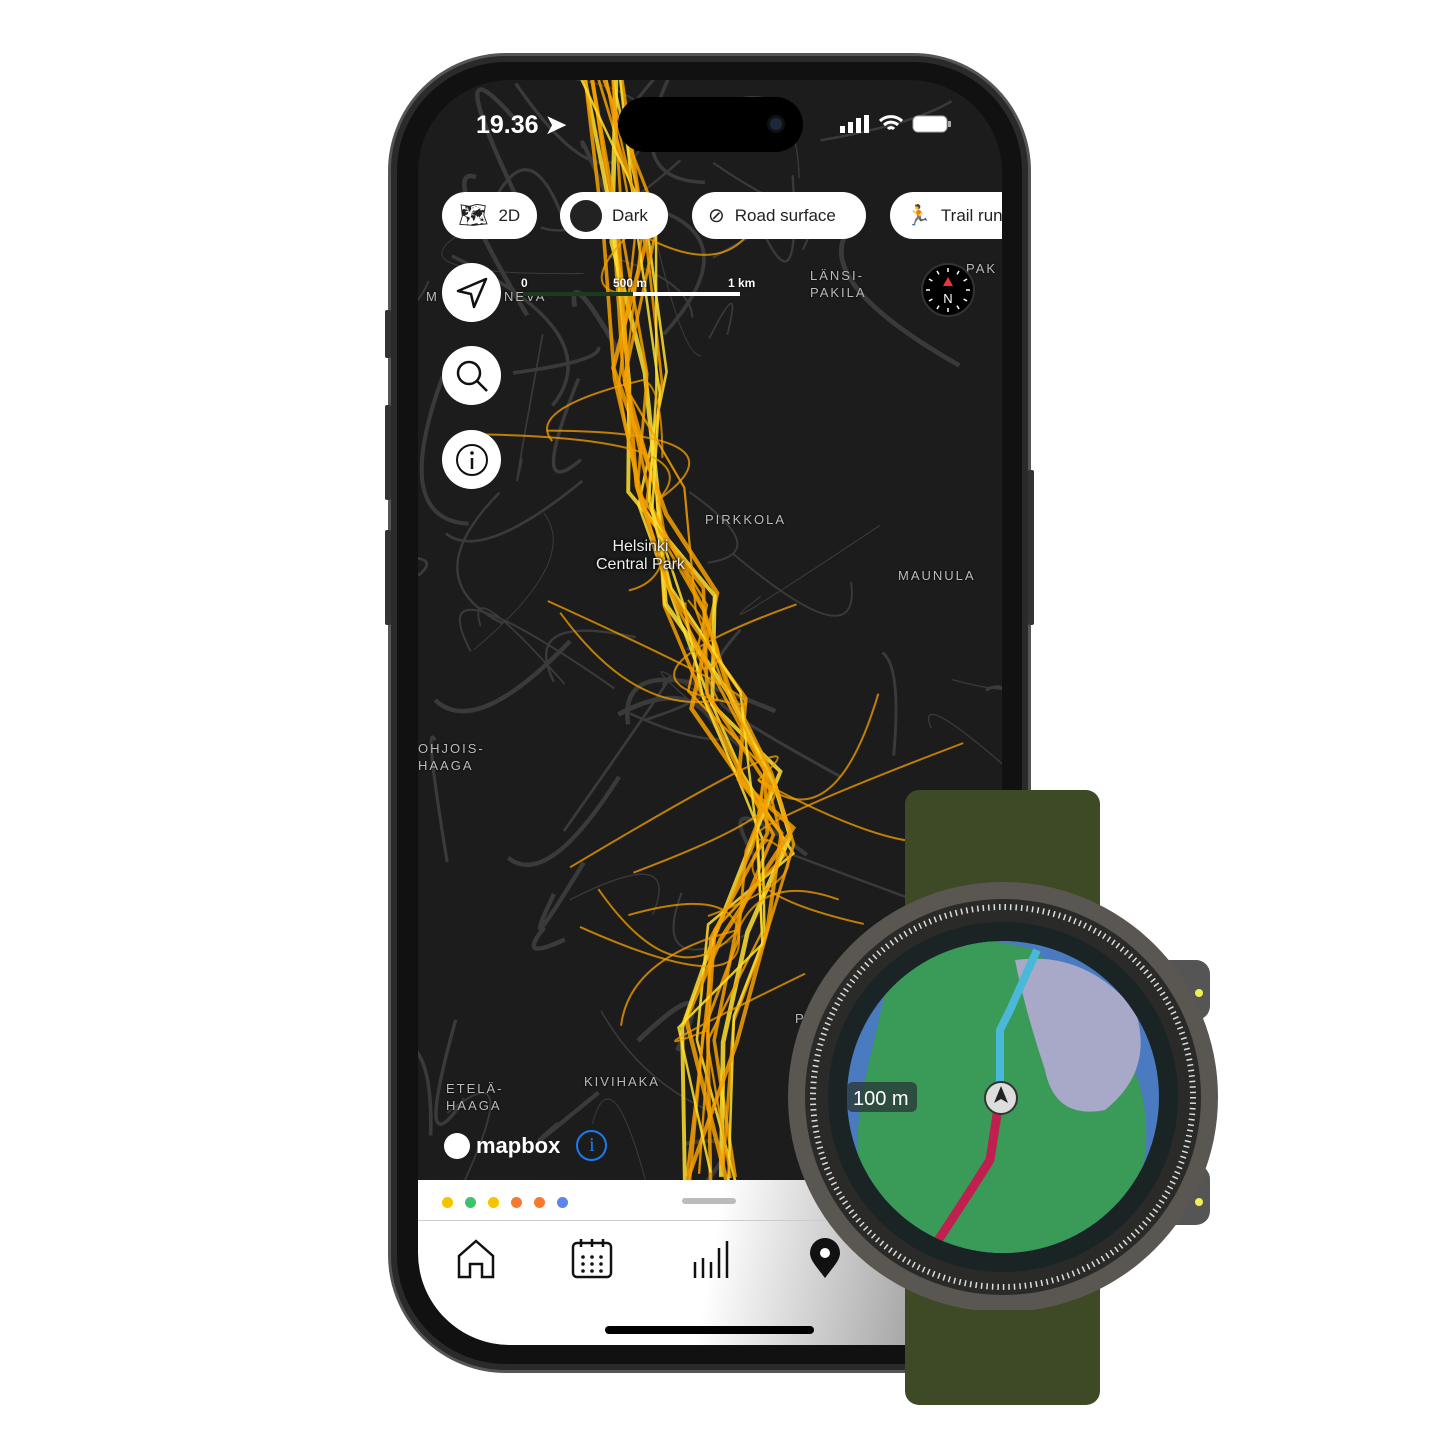 The width and height of the screenshot is (1445, 1445). What do you see at coordinates (586, 215) in the screenshot?
I see `dark-style-thumbnail` at bounding box center [586, 215].